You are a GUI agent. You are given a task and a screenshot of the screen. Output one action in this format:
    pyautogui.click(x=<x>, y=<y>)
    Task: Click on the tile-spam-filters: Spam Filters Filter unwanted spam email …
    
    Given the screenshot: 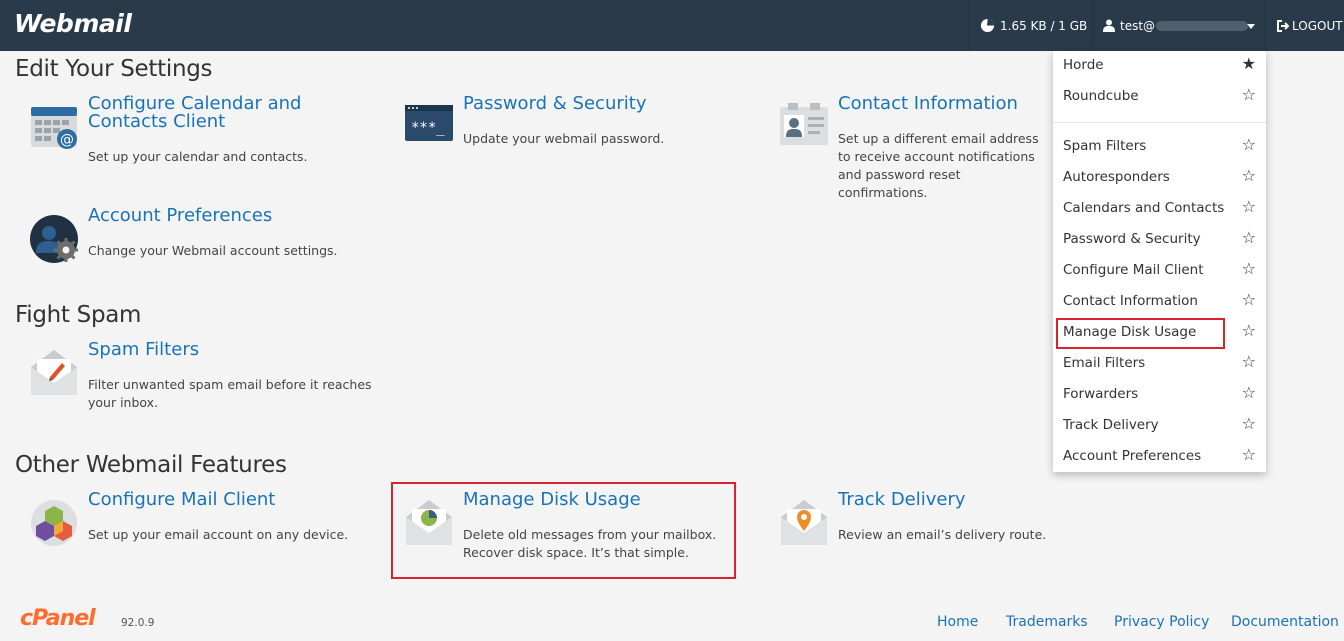 What is the action you would take?
    pyautogui.click(x=201, y=378)
    